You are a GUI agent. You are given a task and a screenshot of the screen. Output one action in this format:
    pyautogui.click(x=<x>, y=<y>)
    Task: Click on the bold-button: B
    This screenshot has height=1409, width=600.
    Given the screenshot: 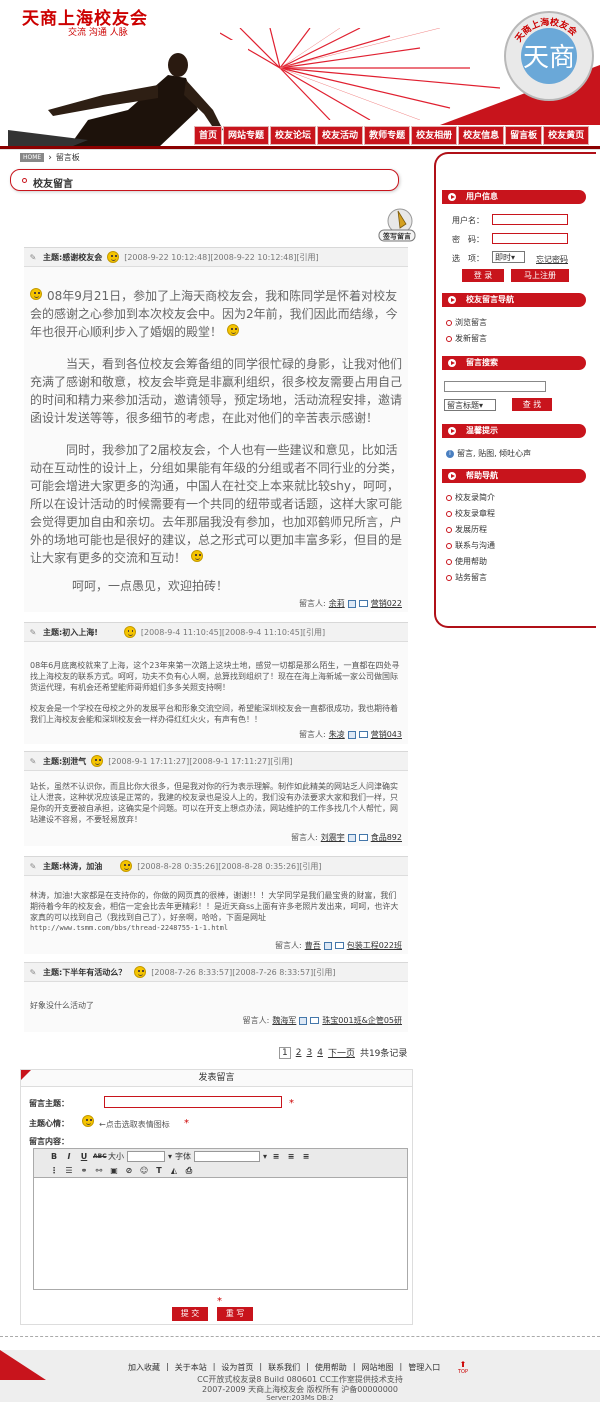 What is the action you would take?
    pyautogui.click(x=54, y=1156)
    